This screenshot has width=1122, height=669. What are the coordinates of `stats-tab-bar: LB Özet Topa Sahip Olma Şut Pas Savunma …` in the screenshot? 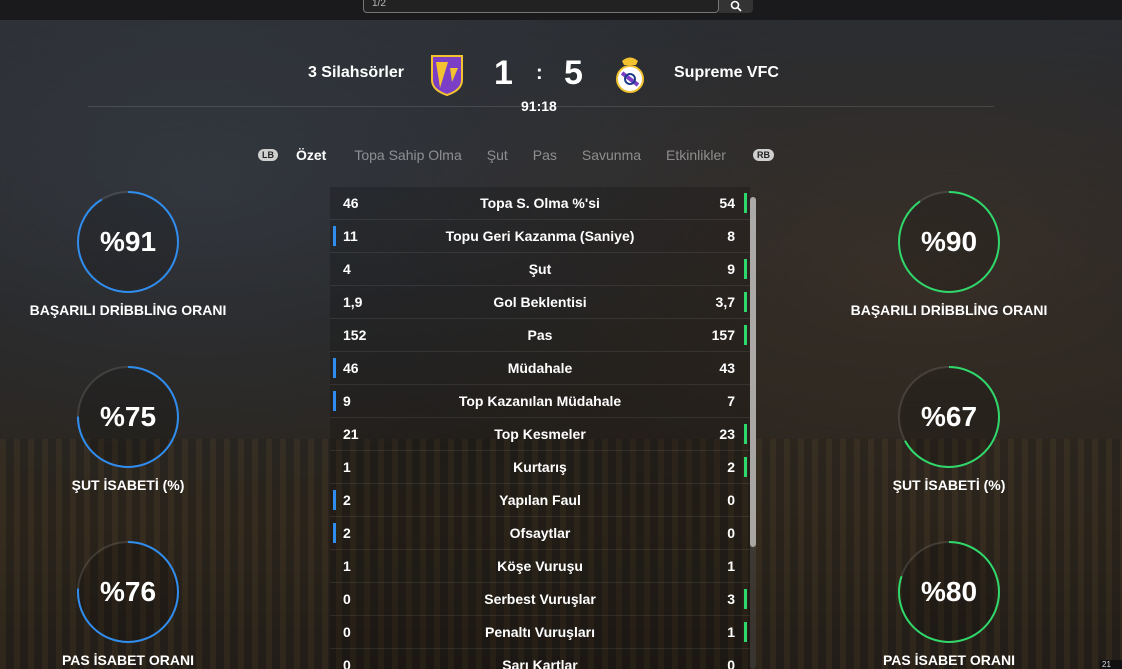 It's located at (516, 155).